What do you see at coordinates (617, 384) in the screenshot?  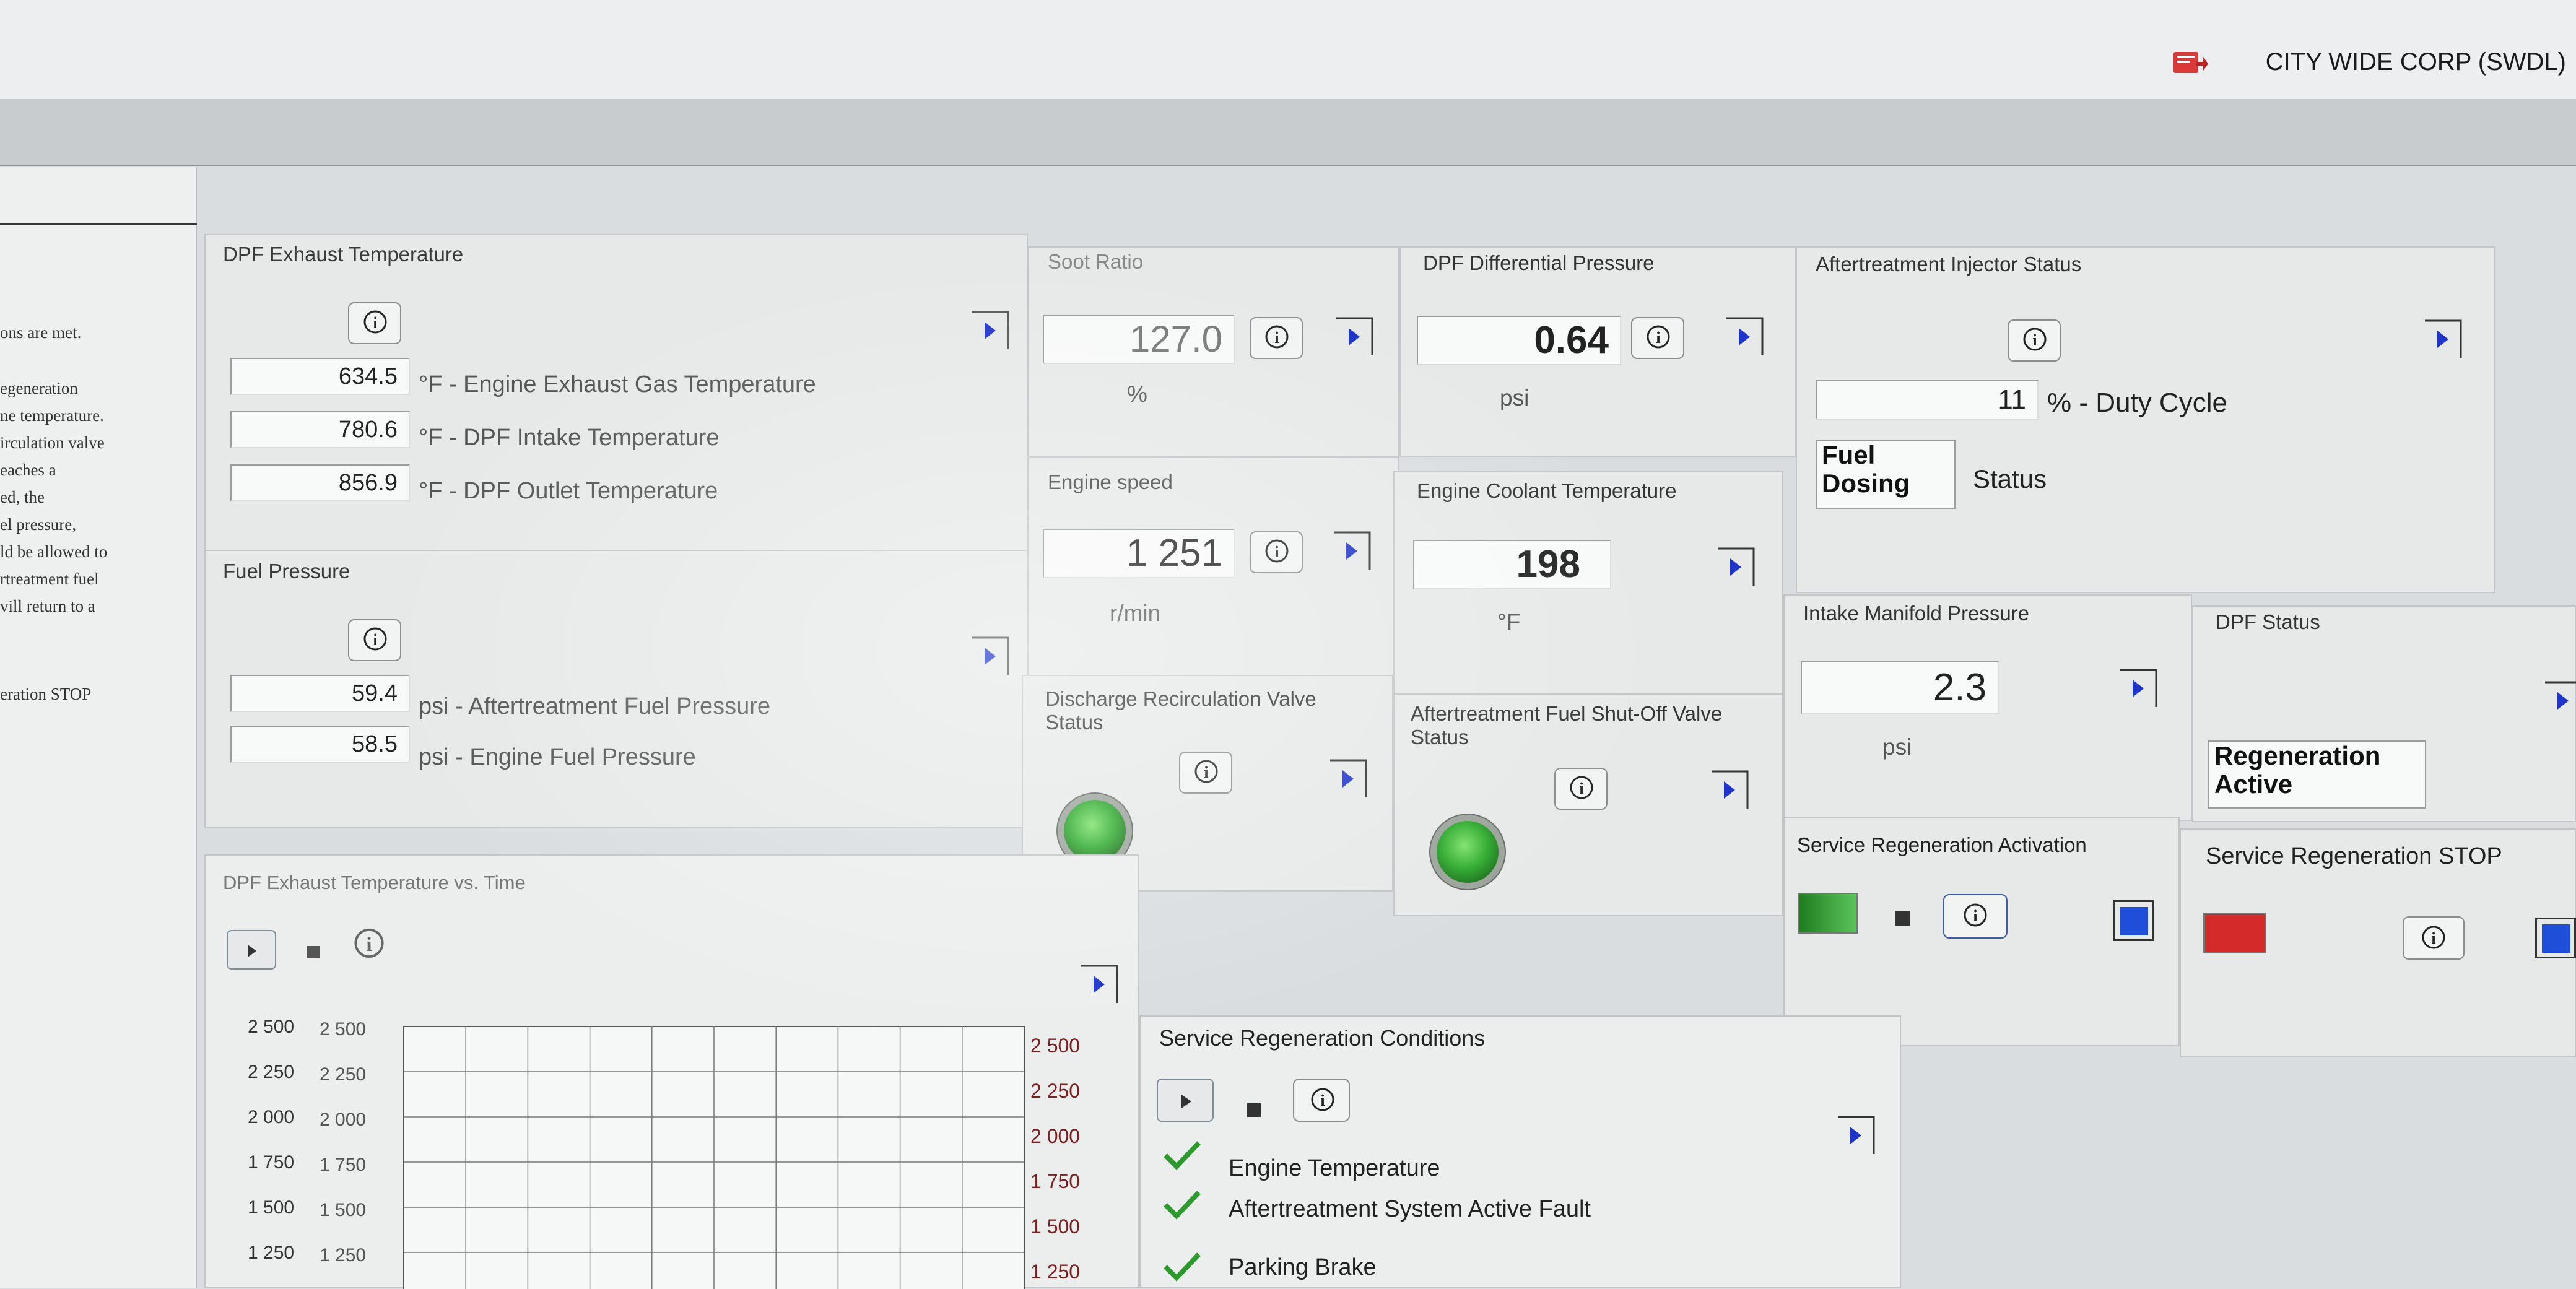 I see `value-label: °F - Engine Exhaust Gas Temperature` at bounding box center [617, 384].